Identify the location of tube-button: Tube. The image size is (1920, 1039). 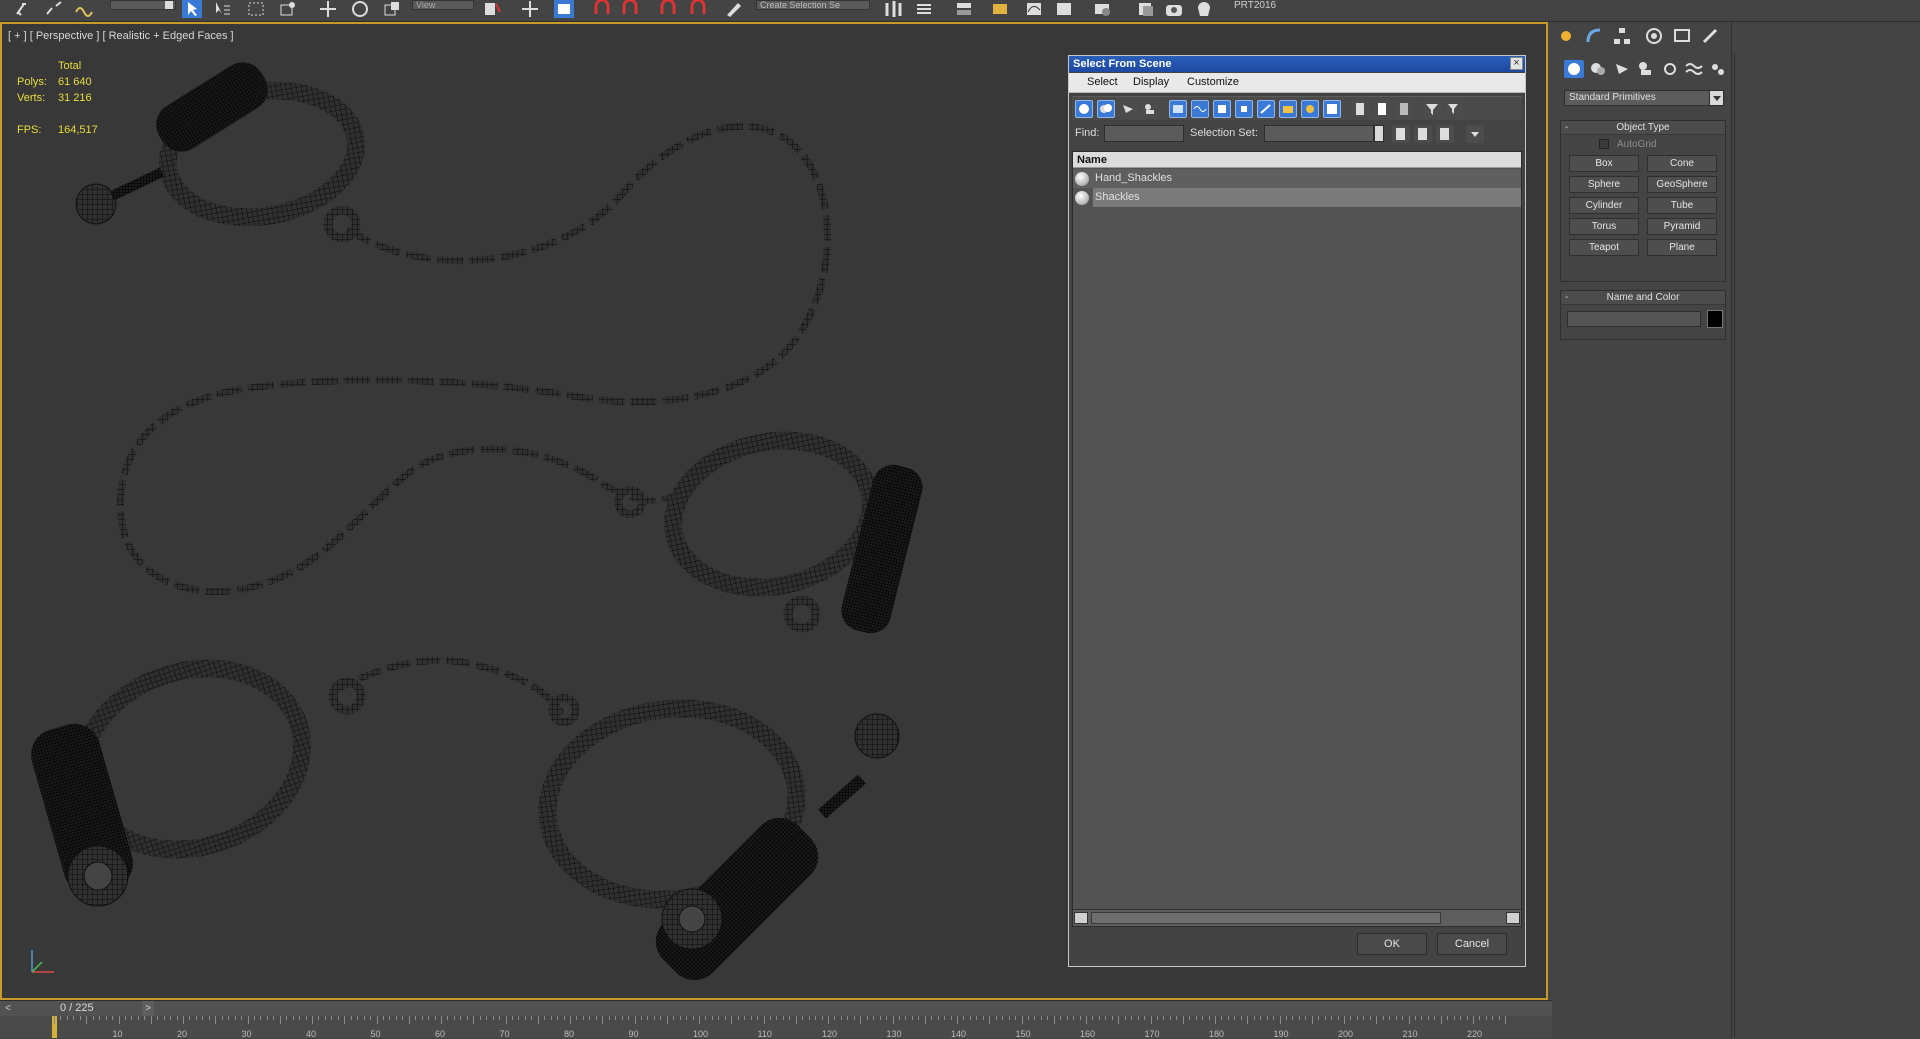
(1682, 205).